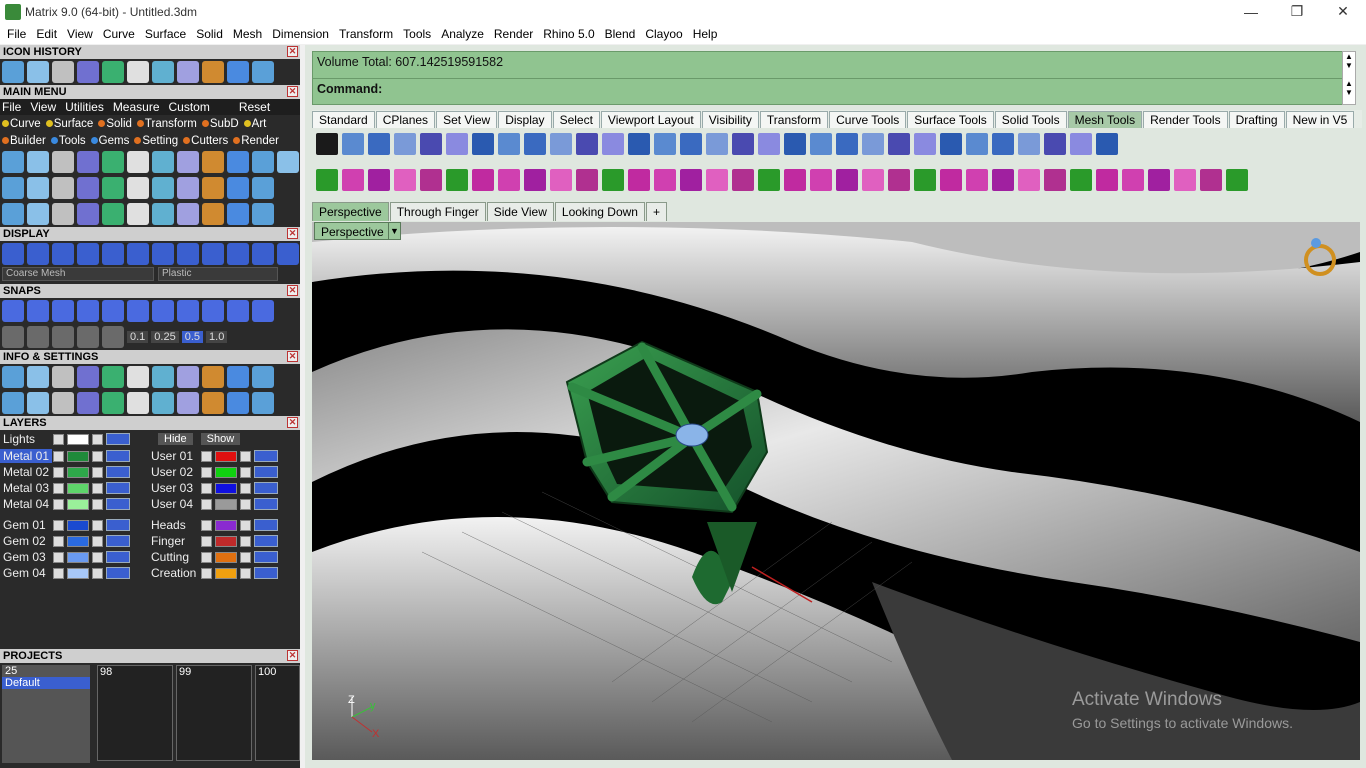  What do you see at coordinates (174, 504) in the screenshot?
I see `layer-name: User 04` at bounding box center [174, 504].